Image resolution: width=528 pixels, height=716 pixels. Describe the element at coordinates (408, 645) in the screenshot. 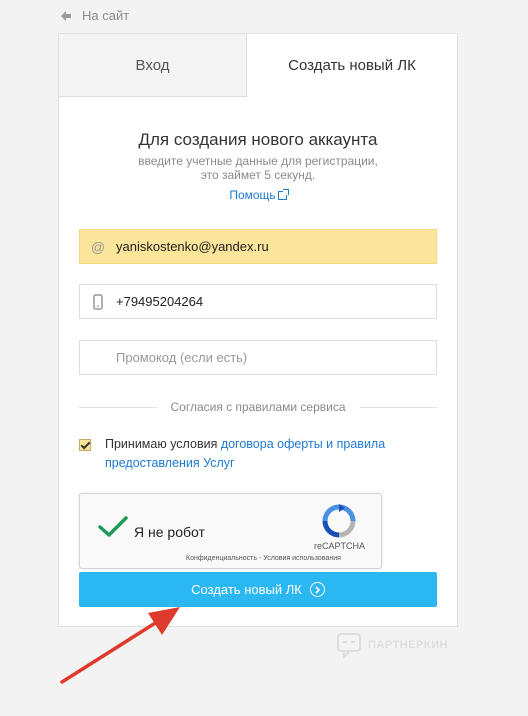

I see `watermark-text: ПАРТНЕРКИН` at that location.